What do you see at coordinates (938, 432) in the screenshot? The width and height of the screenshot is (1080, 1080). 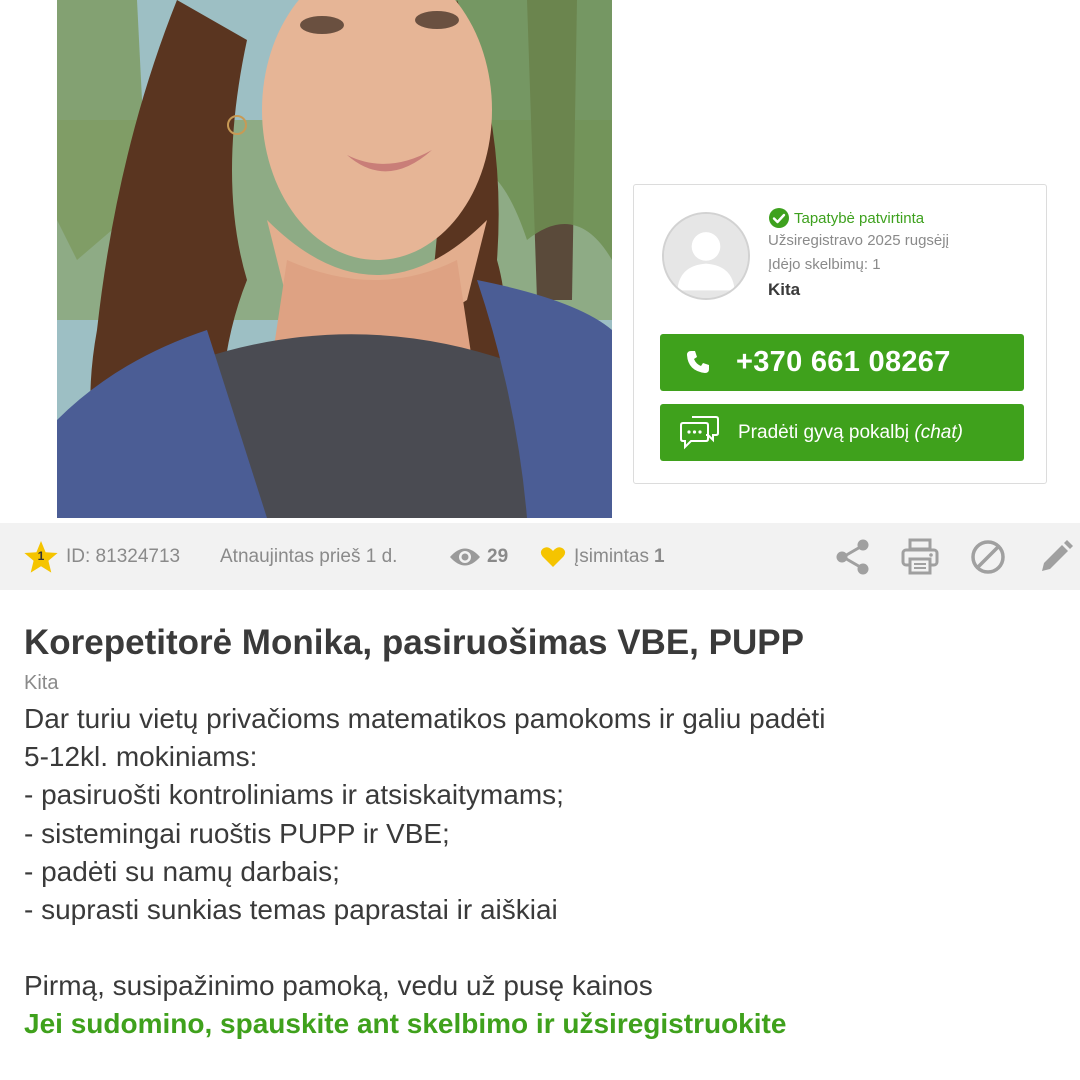 I see `chat-label-suffix: (chat)` at bounding box center [938, 432].